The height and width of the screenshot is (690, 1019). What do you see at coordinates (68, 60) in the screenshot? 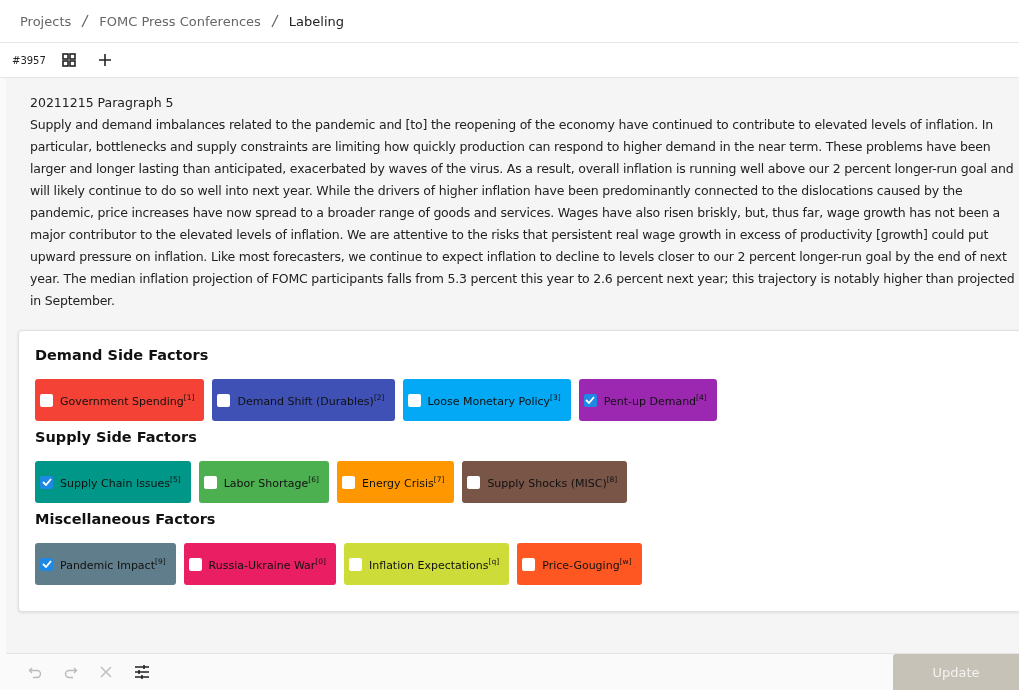
I see `grid-icon` at bounding box center [68, 60].